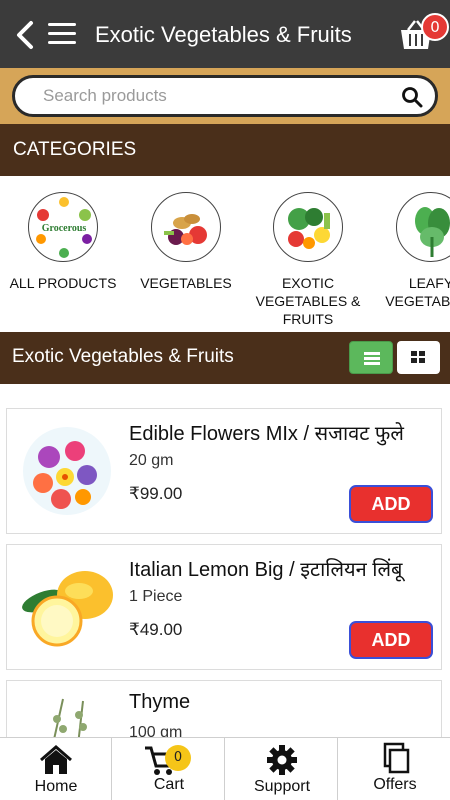 Image resolution: width=450 pixels, height=800 pixels. Describe the element at coordinates (396, 758) in the screenshot. I see `copy-offers-icon` at that location.